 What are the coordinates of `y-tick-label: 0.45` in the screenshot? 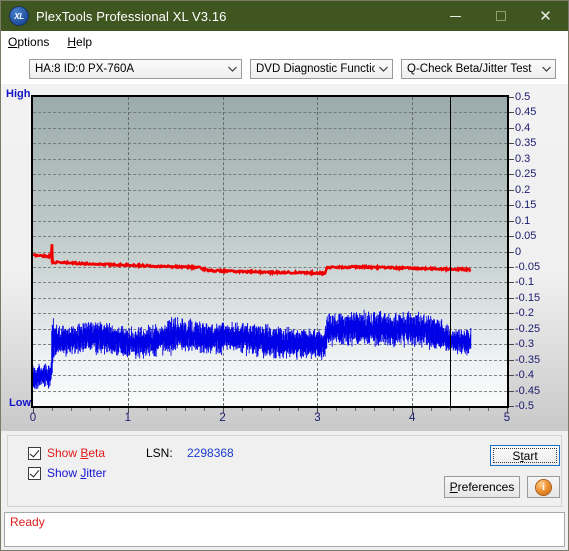 It's located at (526, 112).